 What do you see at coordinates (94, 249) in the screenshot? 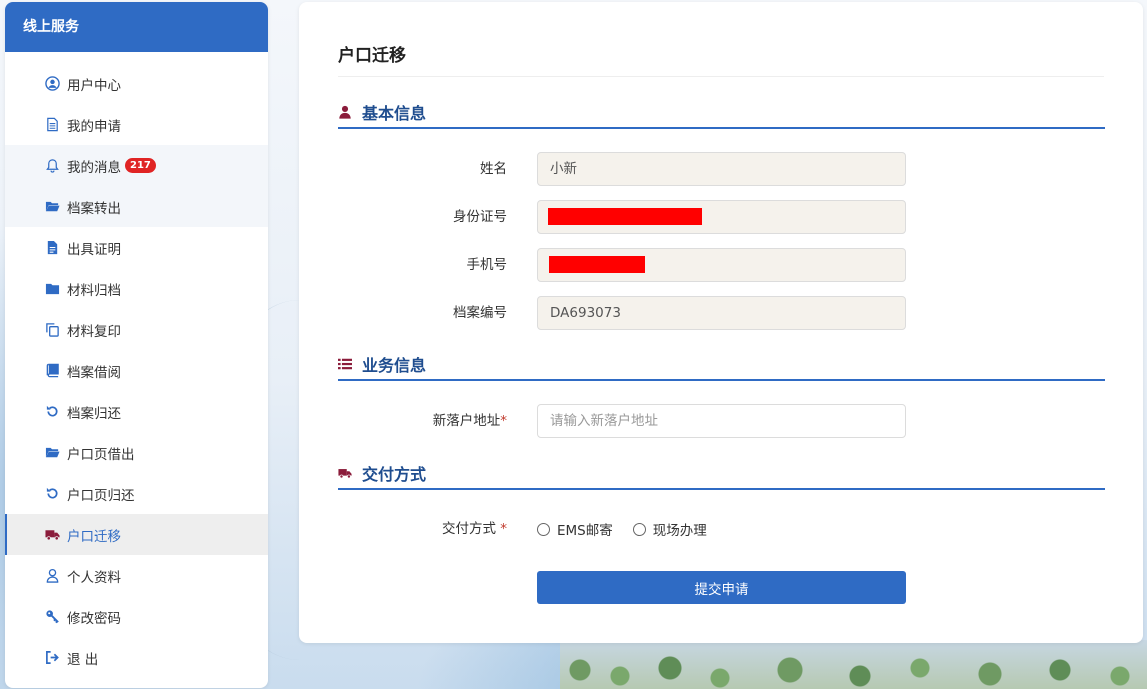
I see `sidebar-item-label: 出具证明` at bounding box center [94, 249].